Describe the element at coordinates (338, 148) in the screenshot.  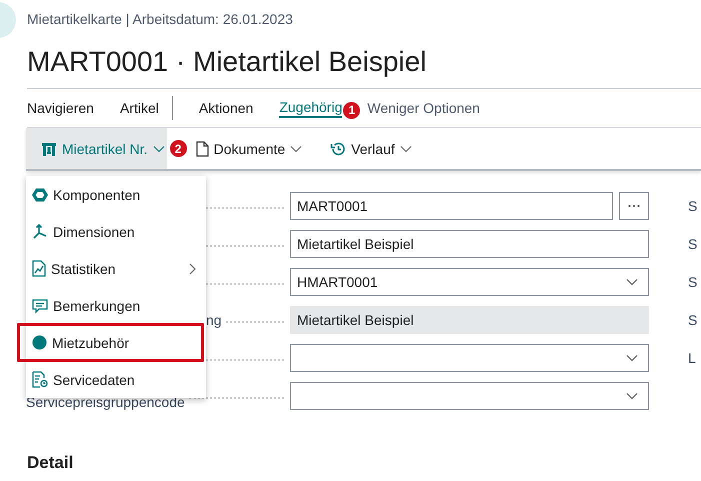
I see `history-icon` at that location.